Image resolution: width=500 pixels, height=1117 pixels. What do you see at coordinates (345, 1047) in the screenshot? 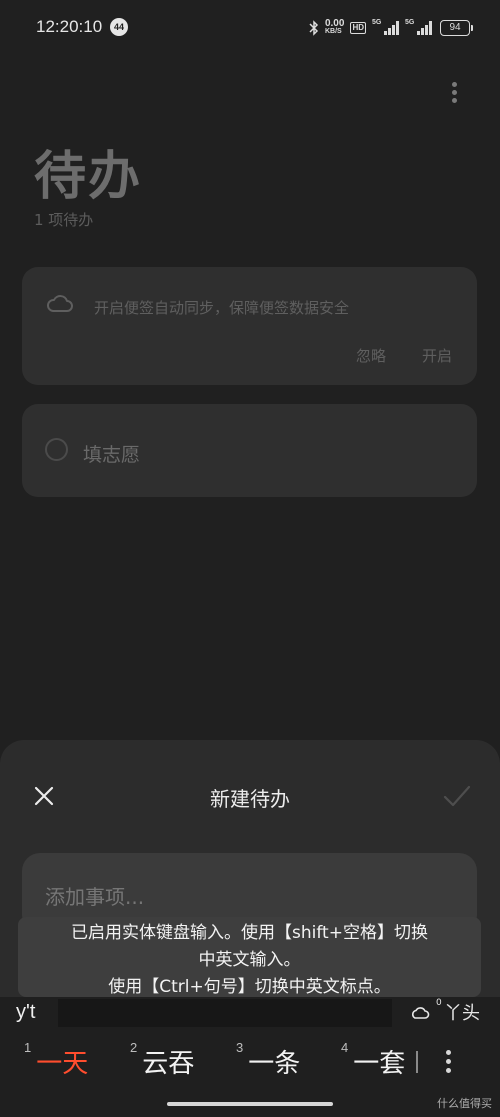
I see `candidate-number: 4` at bounding box center [345, 1047].